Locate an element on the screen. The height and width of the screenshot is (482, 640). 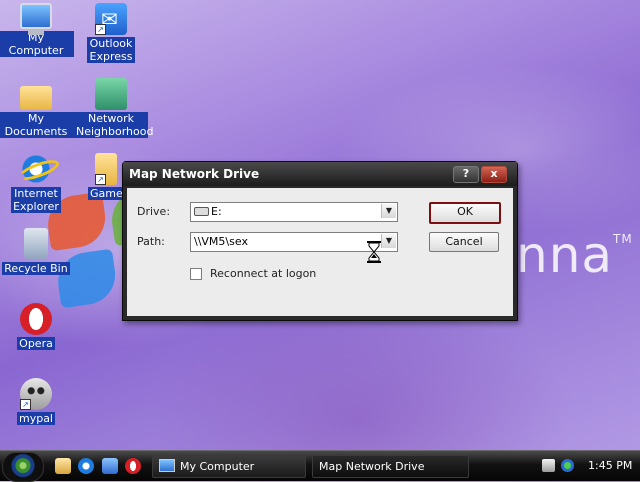
taskbar-clock: 1:45 PM is located at coordinates (610, 465).